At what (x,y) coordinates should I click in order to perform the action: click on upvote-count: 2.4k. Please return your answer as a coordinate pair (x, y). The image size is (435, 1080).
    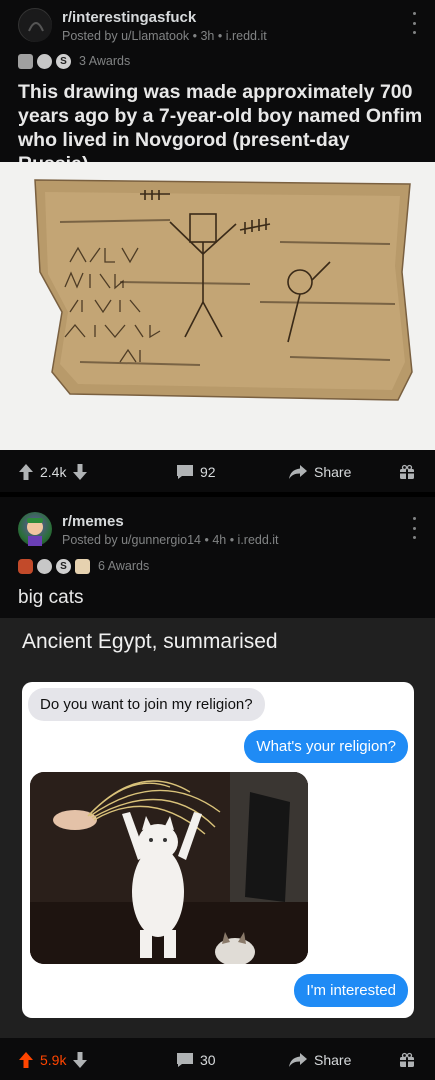
    Looking at the image, I should click on (53, 472).